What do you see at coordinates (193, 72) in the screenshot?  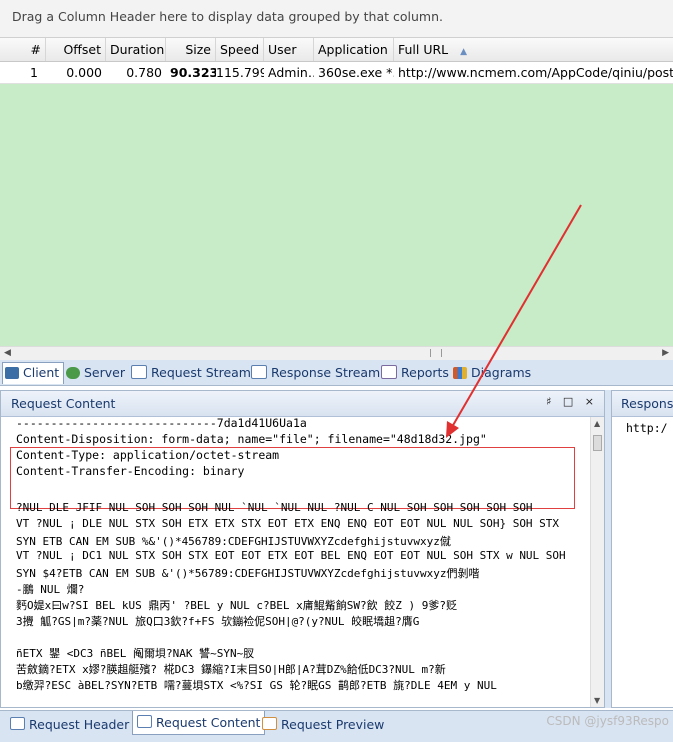 I see `row-size: 90.323` at bounding box center [193, 72].